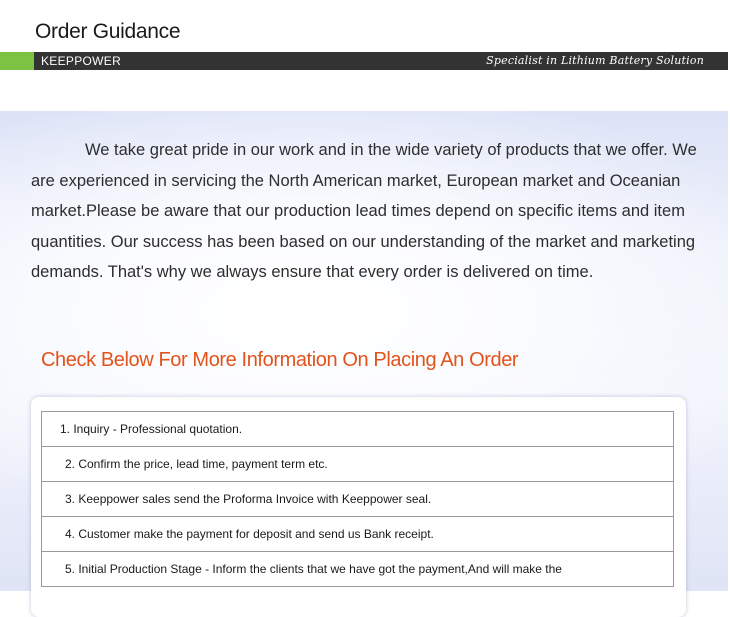  I want to click on page-title: Order Guidance, so click(108, 31).